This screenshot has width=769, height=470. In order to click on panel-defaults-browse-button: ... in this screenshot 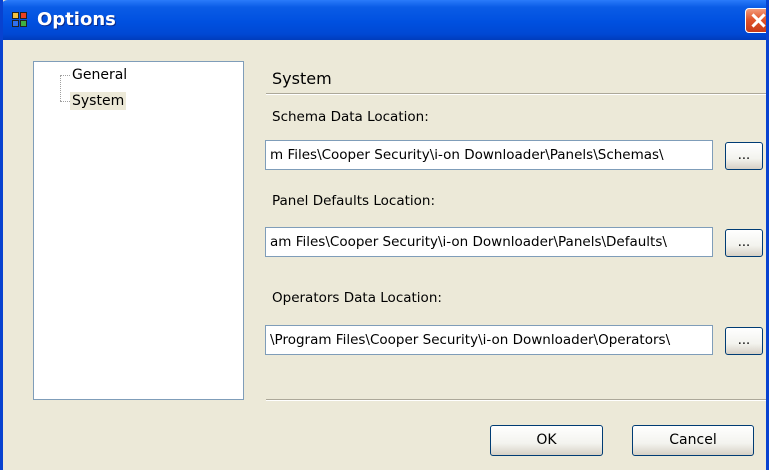, I will do `click(744, 243)`.